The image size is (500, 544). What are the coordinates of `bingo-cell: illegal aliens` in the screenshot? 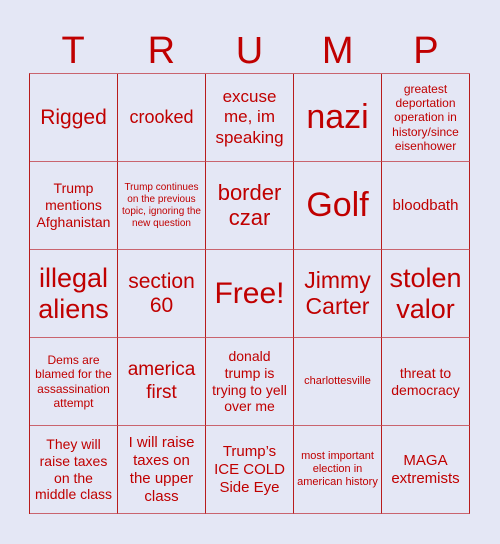 It's located at (74, 294).